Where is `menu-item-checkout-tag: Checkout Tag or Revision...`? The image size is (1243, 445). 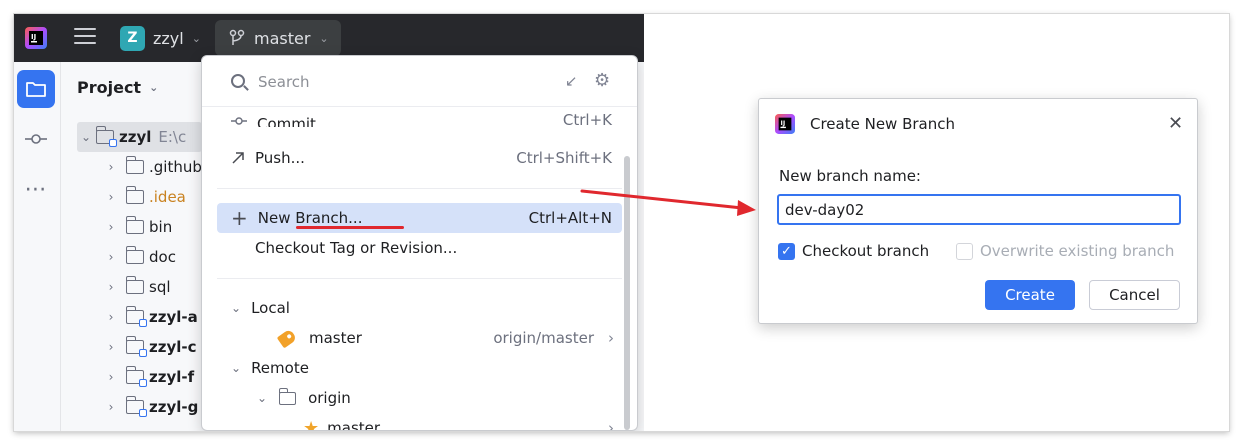
menu-item-checkout-tag: Checkout Tag or Revision... is located at coordinates (419, 248).